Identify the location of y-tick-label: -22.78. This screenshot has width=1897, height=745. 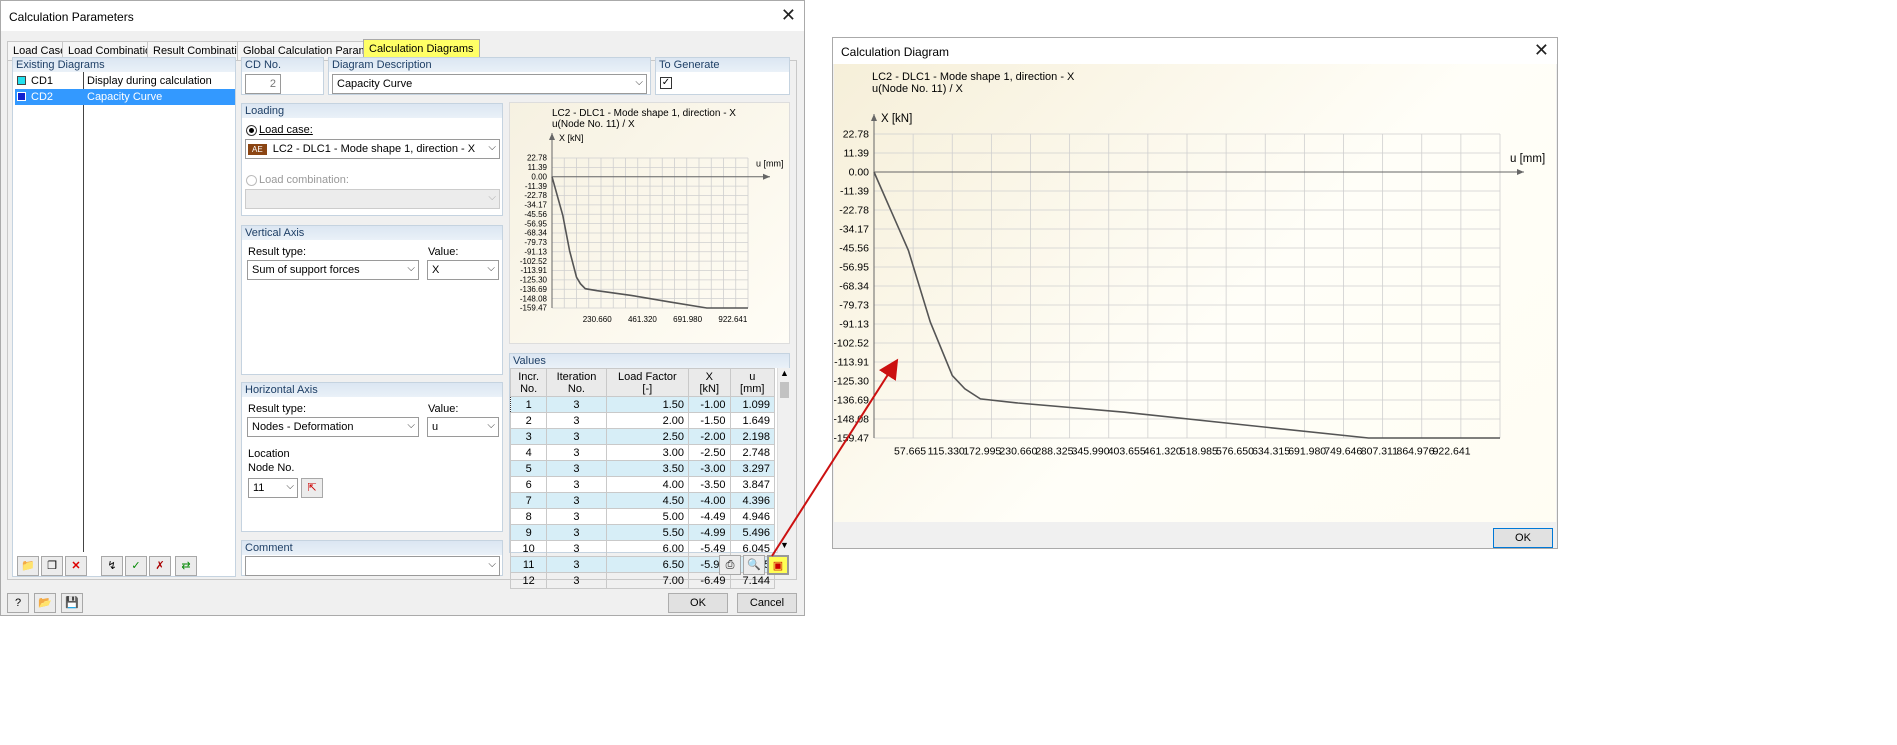
(854, 210).